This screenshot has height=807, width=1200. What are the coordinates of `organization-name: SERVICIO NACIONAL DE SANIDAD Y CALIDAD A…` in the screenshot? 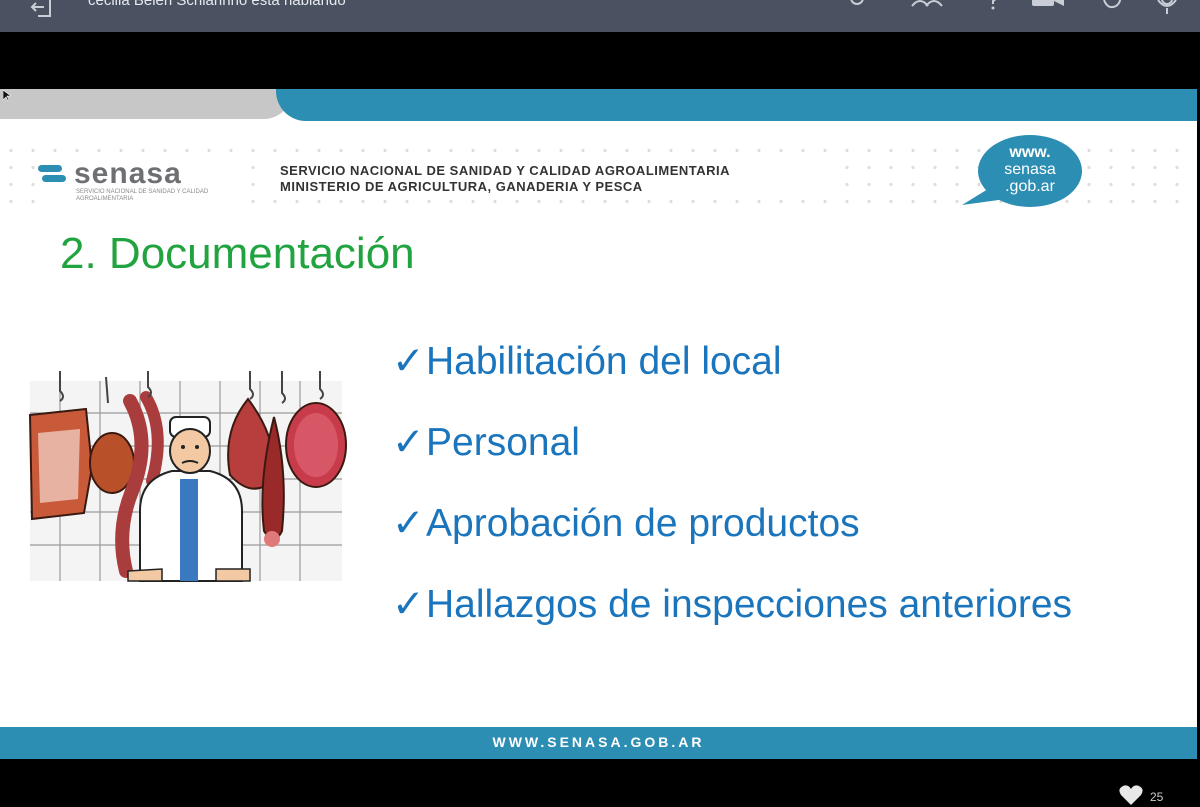 It's located at (505, 170).